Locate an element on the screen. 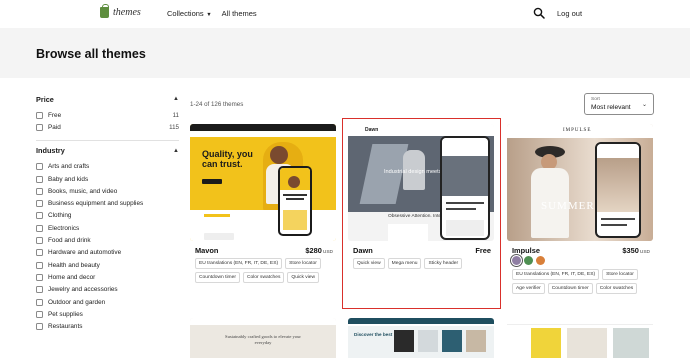  theme-preview-row2-2: Discover the best is located at coordinates (421, 338).